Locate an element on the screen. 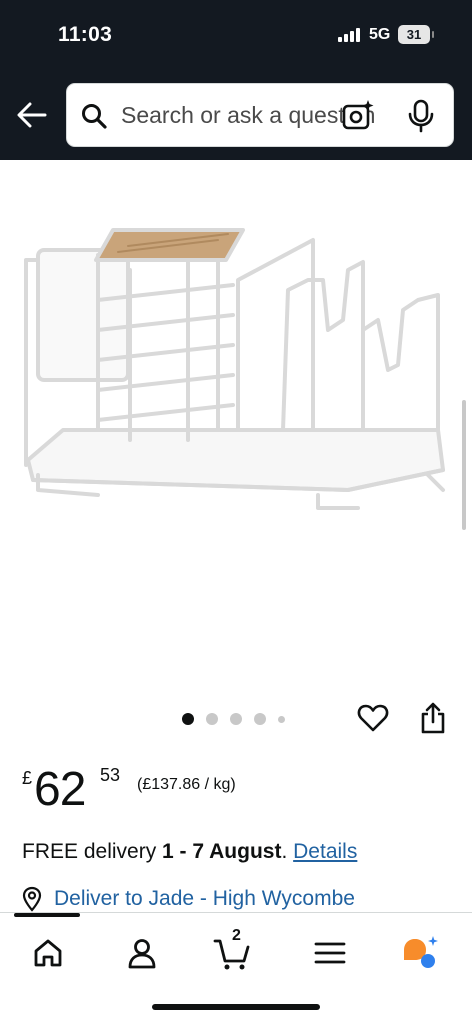 This screenshot has width=472, height=1024. signal-icon is located at coordinates (349, 35).